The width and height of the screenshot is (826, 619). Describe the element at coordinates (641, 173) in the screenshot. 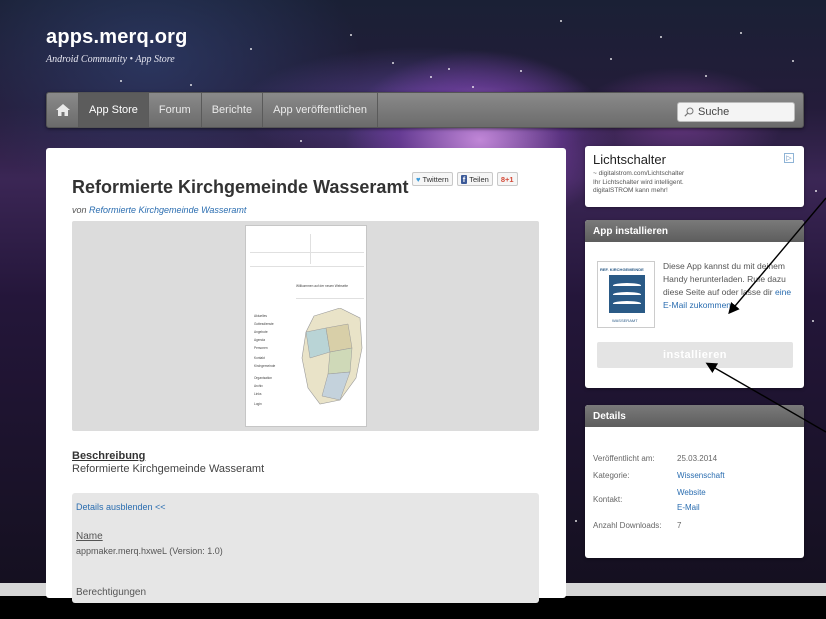

I see `ad-url-text: digitalstrom.com/Lichtschalter` at that location.